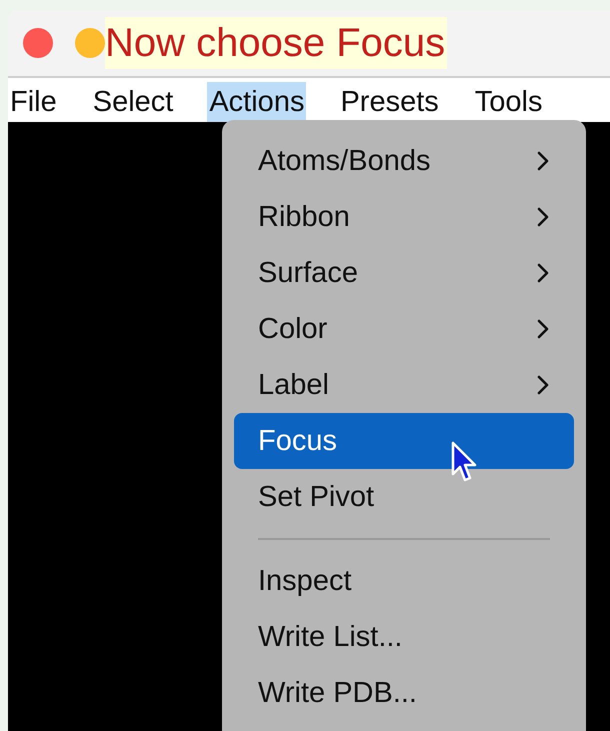  I want to click on menu-bar-item: Select, so click(133, 102).